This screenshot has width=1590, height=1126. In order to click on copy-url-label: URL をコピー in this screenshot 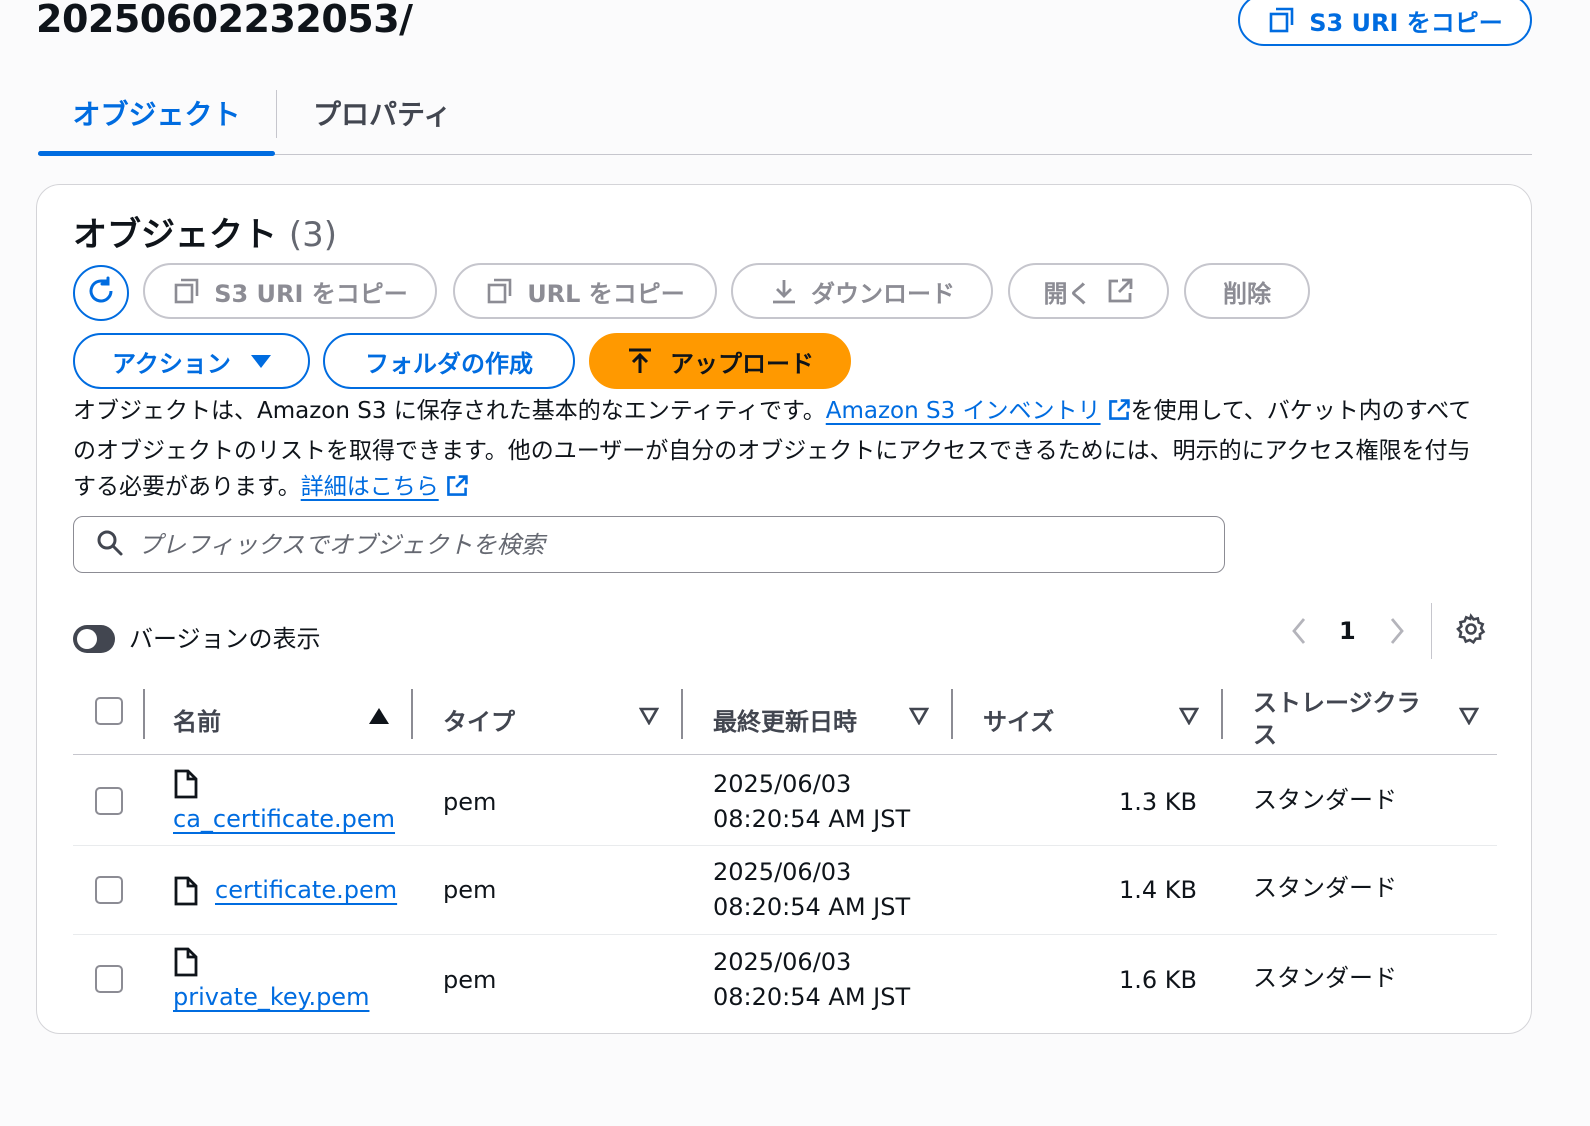, I will do `click(606, 293)`.